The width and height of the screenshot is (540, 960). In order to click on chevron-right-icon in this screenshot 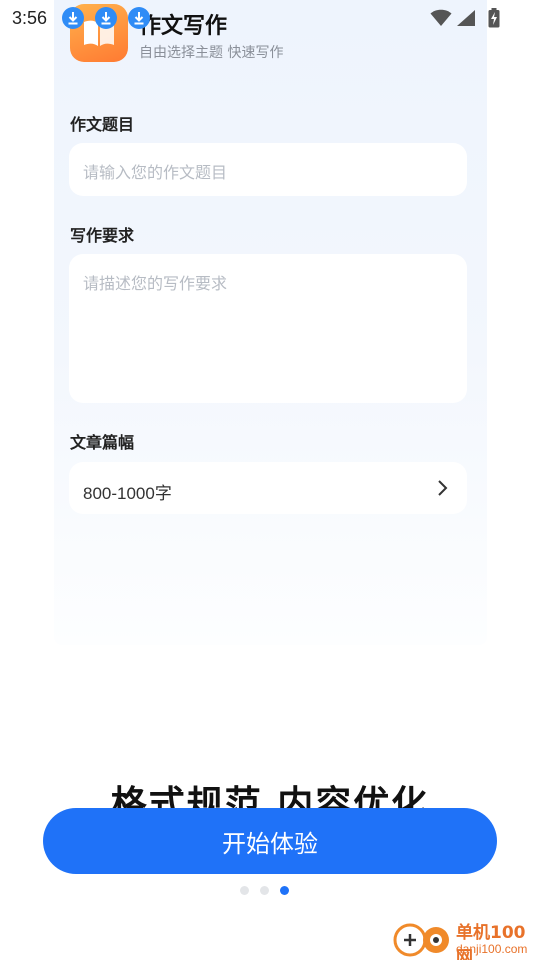, I will do `click(443, 488)`.